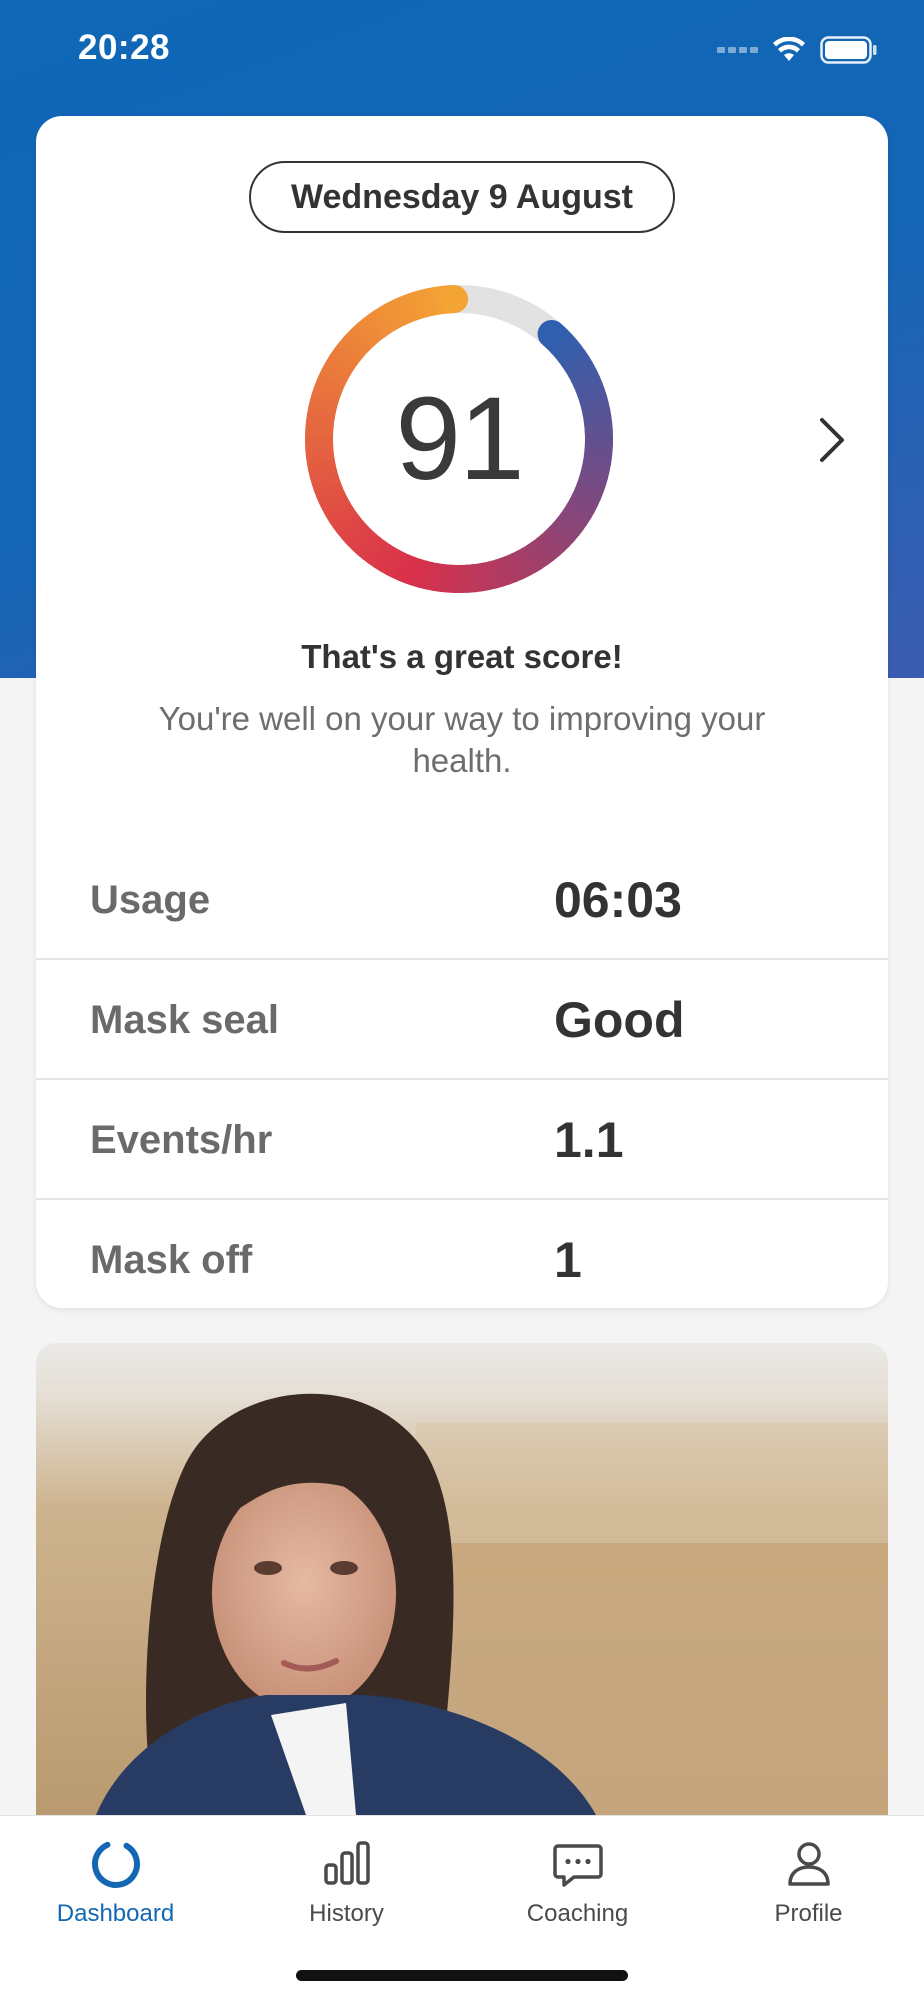 The width and height of the screenshot is (924, 2000). I want to click on tab-label: Dashboard, so click(115, 1913).